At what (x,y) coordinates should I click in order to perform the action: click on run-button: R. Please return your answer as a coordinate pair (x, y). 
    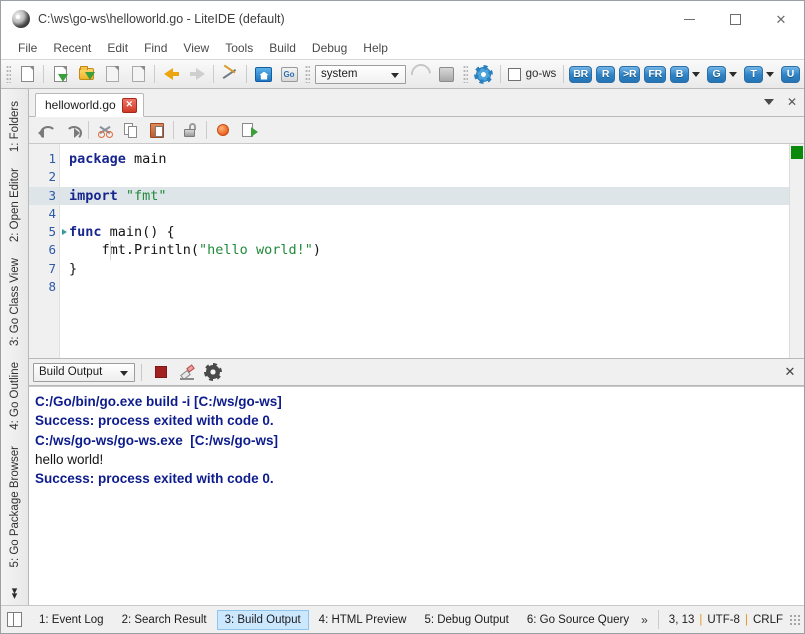
    Looking at the image, I should click on (606, 74).